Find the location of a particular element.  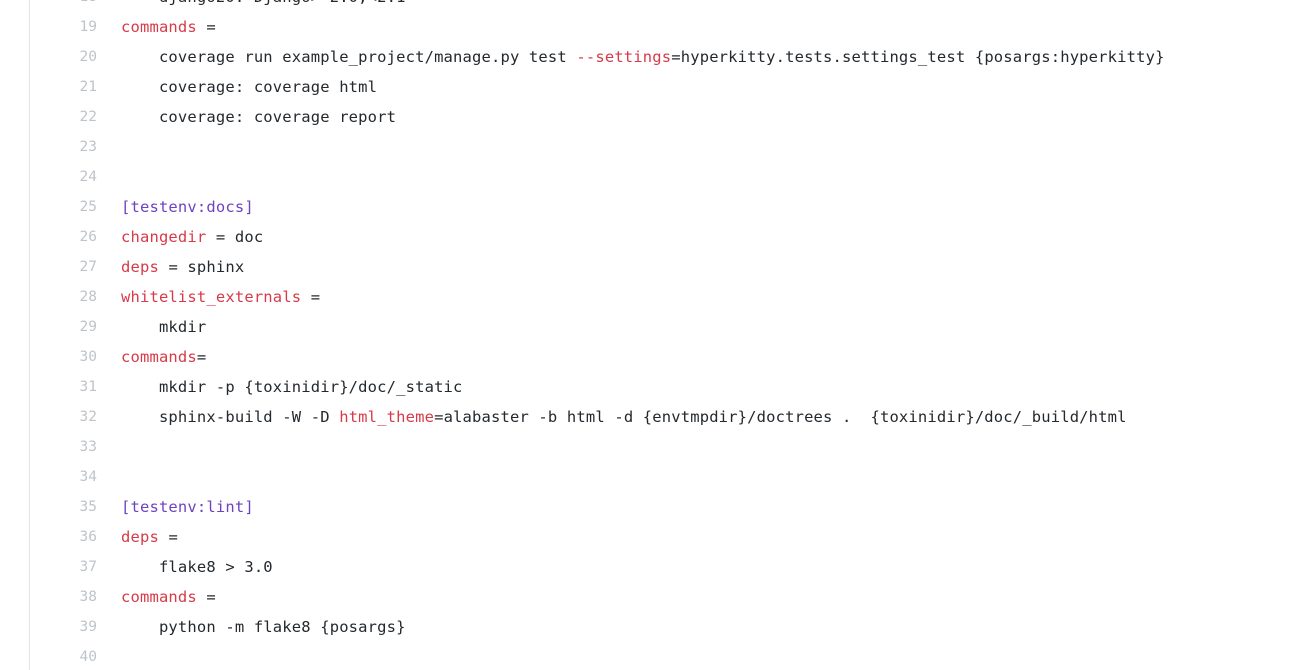

line-content: changedir = doc is located at coordinates (192, 237).